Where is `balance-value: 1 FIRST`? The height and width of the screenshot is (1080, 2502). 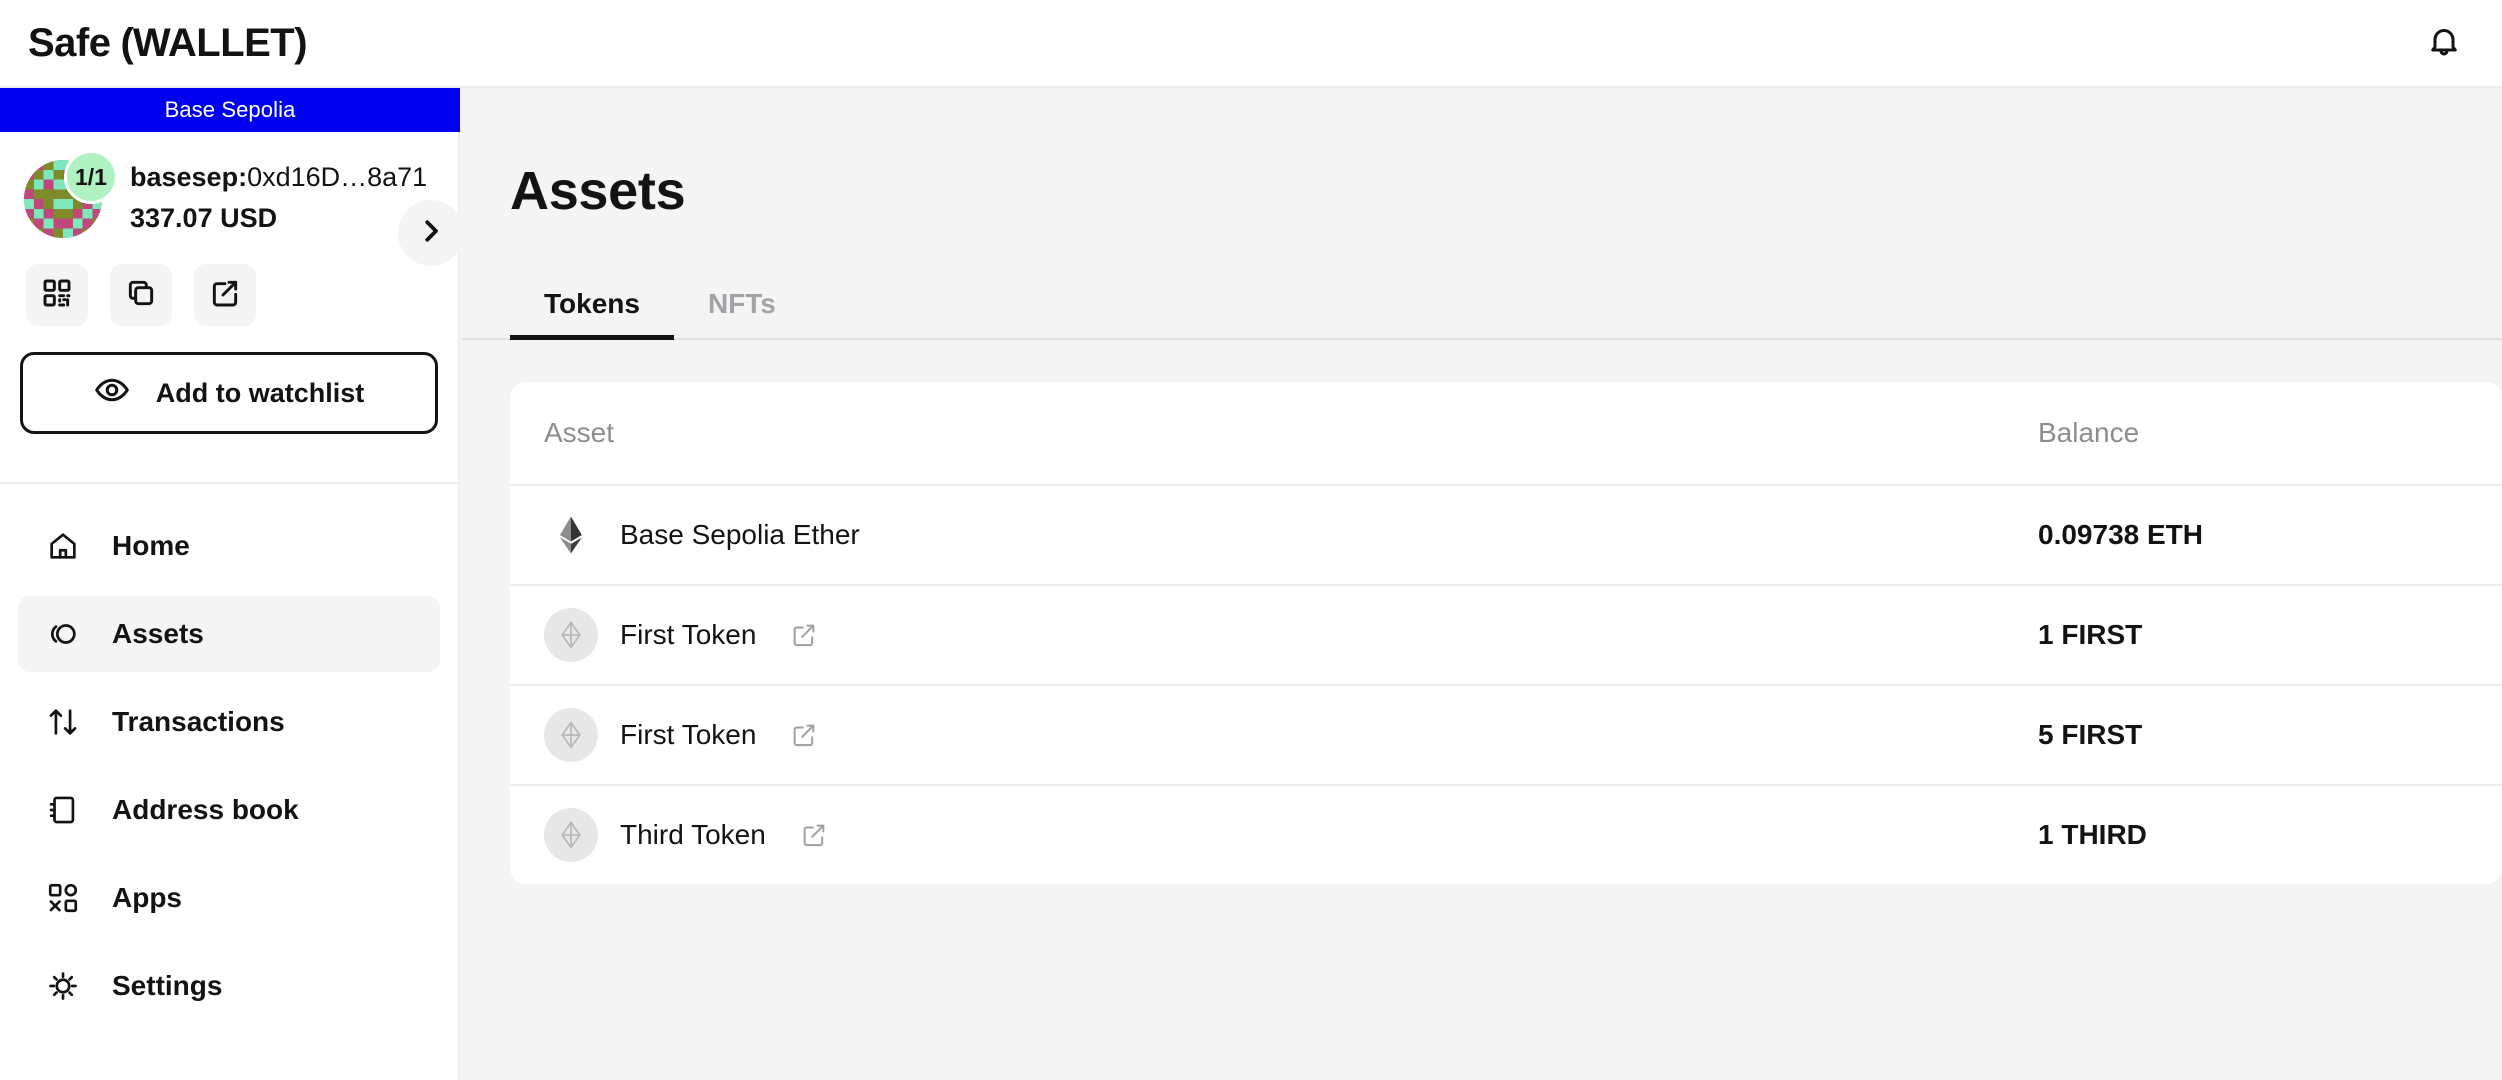 balance-value: 1 FIRST is located at coordinates (2090, 634).